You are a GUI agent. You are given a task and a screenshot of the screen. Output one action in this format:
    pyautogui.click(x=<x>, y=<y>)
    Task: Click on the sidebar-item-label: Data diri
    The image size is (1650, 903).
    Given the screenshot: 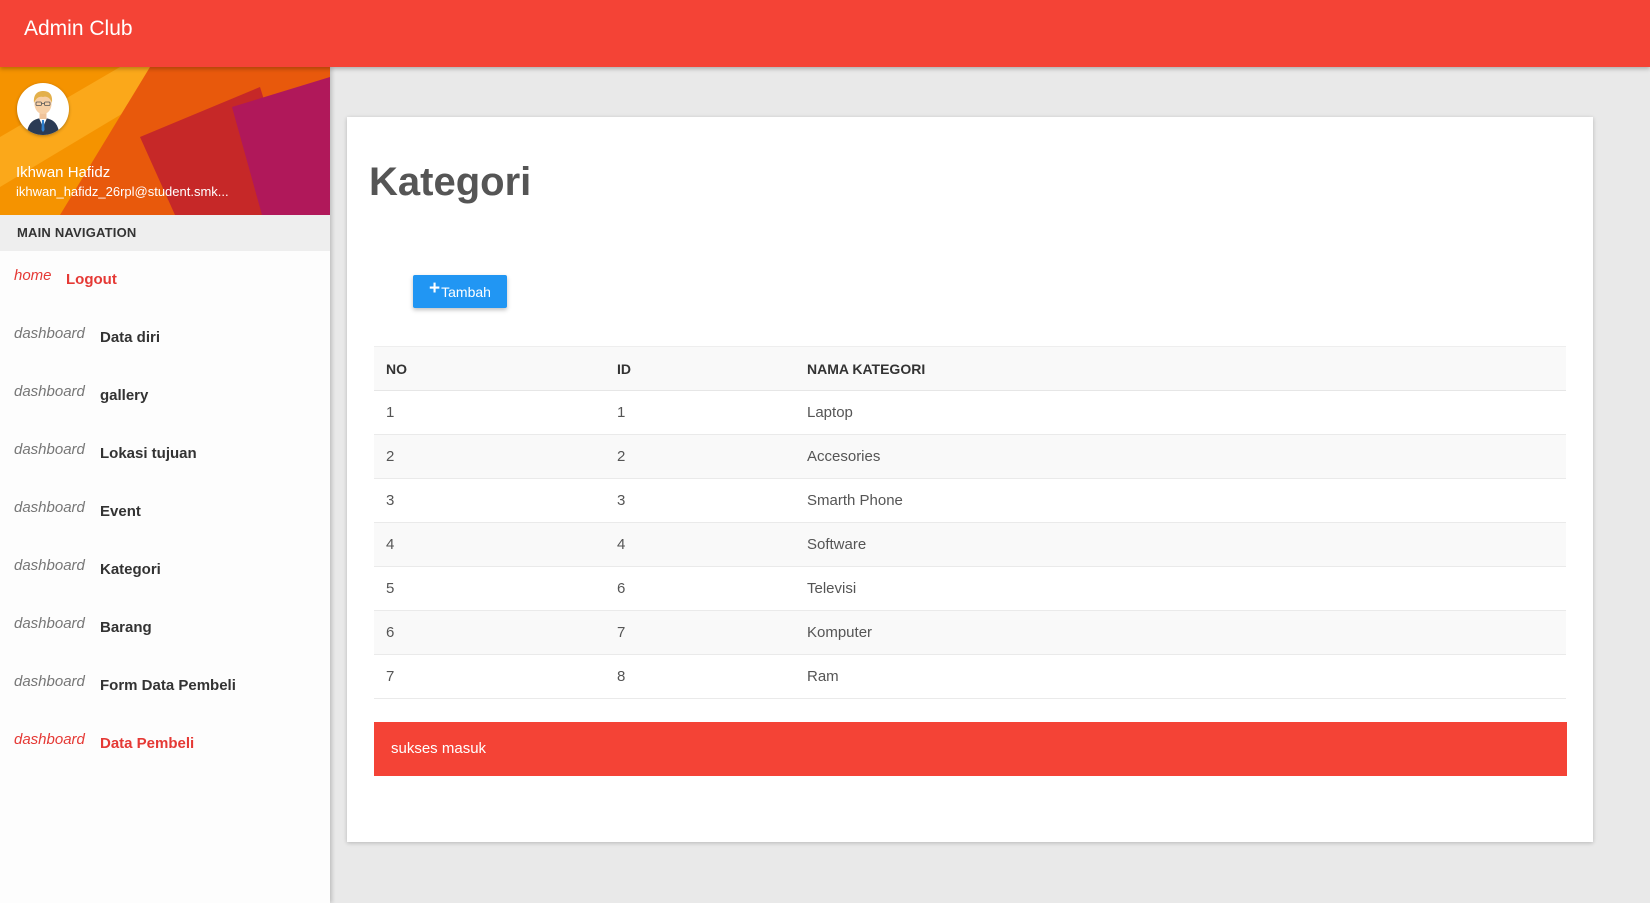 What is the action you would take?
    pyautogui.click(x=130, y=337)
    